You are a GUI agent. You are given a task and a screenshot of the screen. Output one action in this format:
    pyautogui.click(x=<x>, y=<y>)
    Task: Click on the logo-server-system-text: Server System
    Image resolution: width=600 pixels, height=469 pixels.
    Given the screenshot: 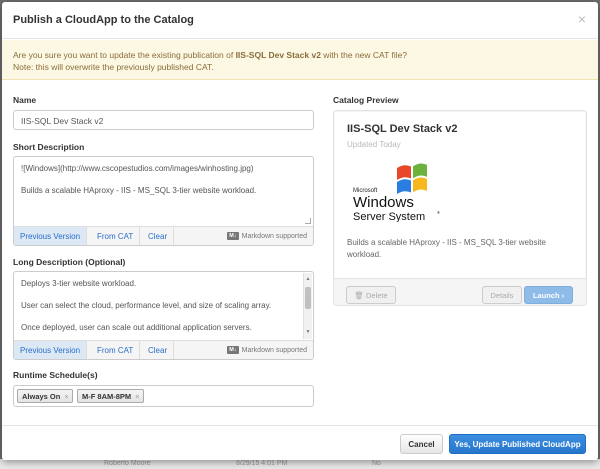 What is the action you would take?
    pyautogui.click(x=389, y=216)
    